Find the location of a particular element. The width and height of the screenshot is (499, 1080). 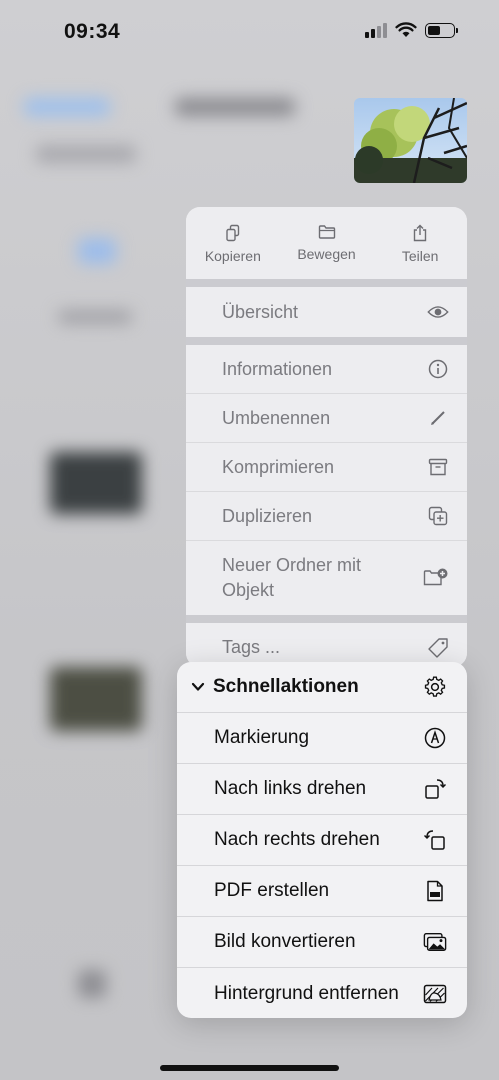

menu-item-overview: Übersicht is located at coordinates (326, 312).